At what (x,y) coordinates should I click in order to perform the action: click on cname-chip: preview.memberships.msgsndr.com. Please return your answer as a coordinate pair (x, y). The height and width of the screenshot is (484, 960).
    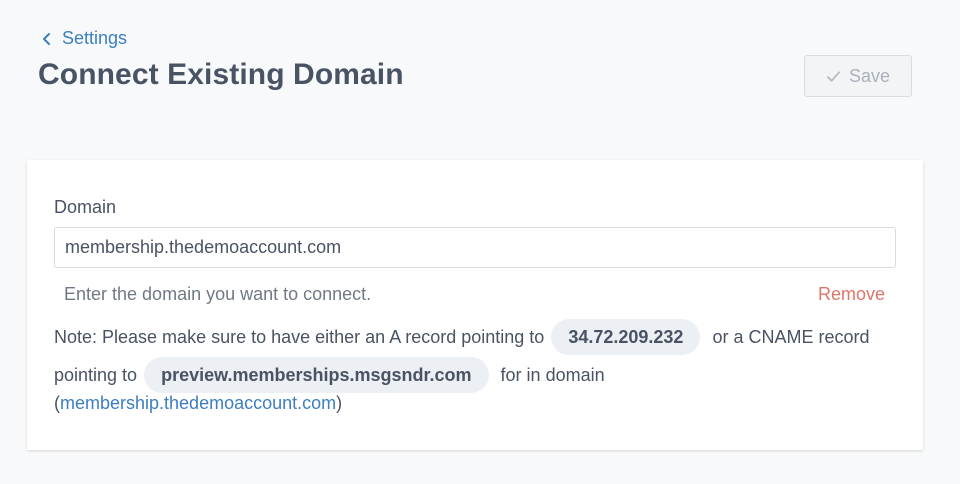
    Looking at the image, I should click on (316, 375).